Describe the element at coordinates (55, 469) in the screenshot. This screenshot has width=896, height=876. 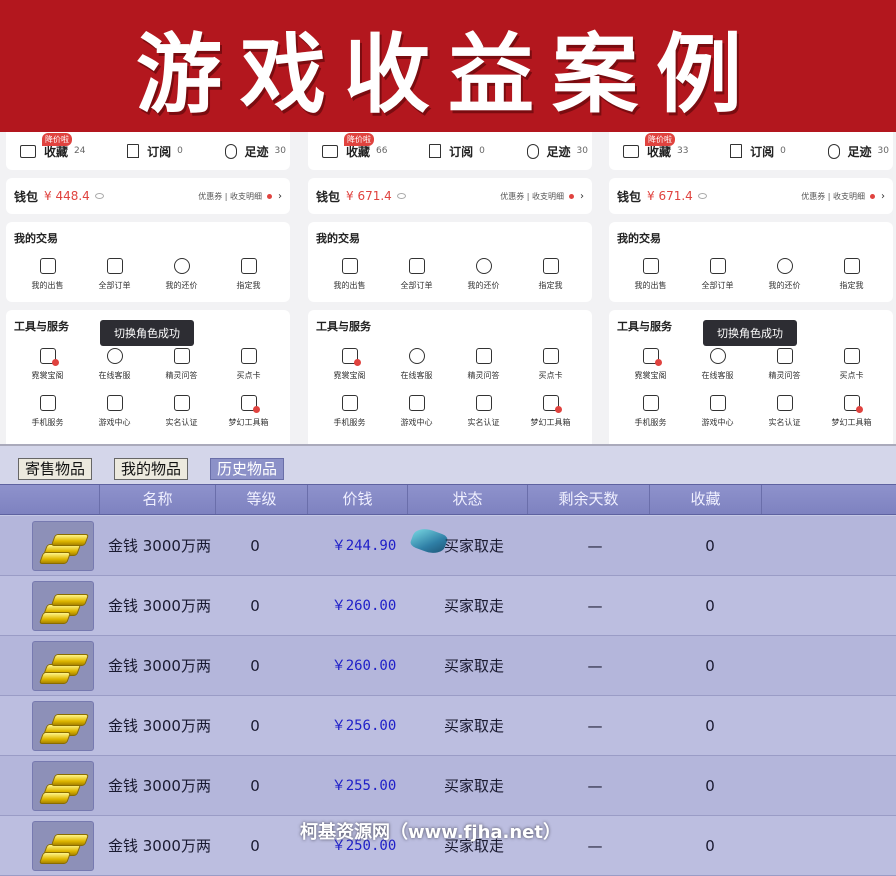
I see `tab-consignment: 寄售物品` at that location.